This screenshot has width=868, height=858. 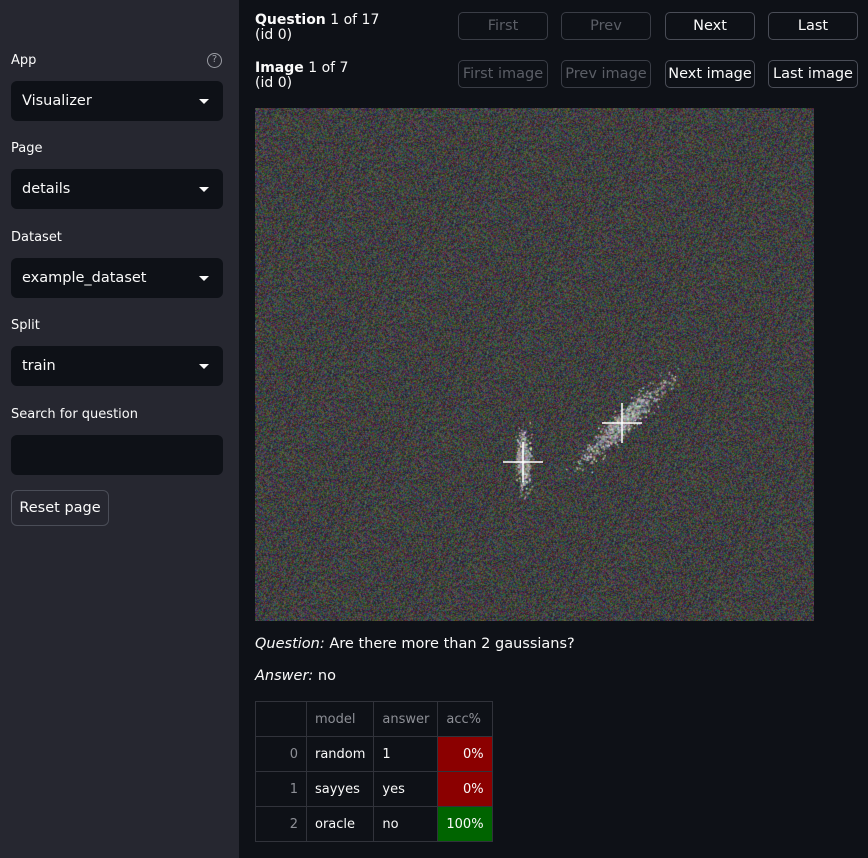 What do you see at coordinates (503, 74) in the screenshot?
I see `first-image-button: First image` at bounding box center [503, 74].